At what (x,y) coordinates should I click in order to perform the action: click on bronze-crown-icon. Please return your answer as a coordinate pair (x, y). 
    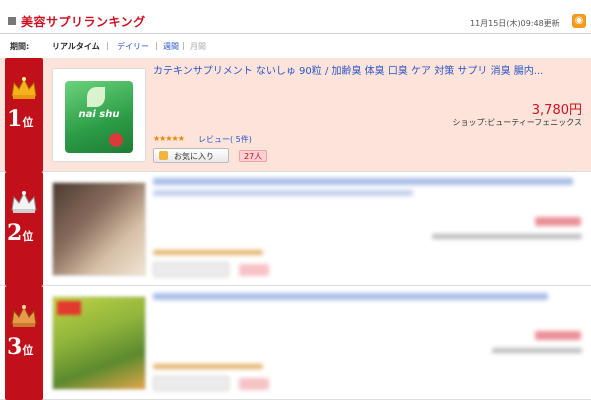
    Looking at the image, I should click on (24, 316).